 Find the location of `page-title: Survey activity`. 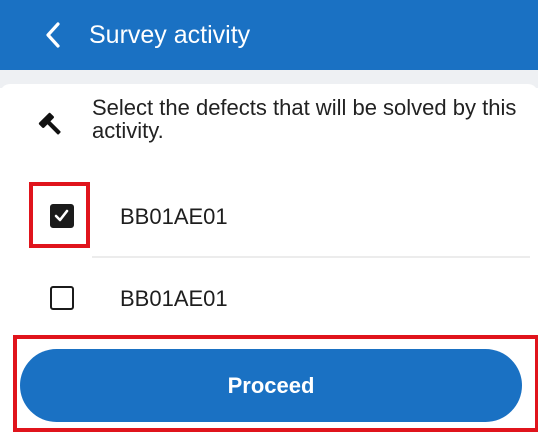

page-title: Survey activity is located at coordinates (170, 35).